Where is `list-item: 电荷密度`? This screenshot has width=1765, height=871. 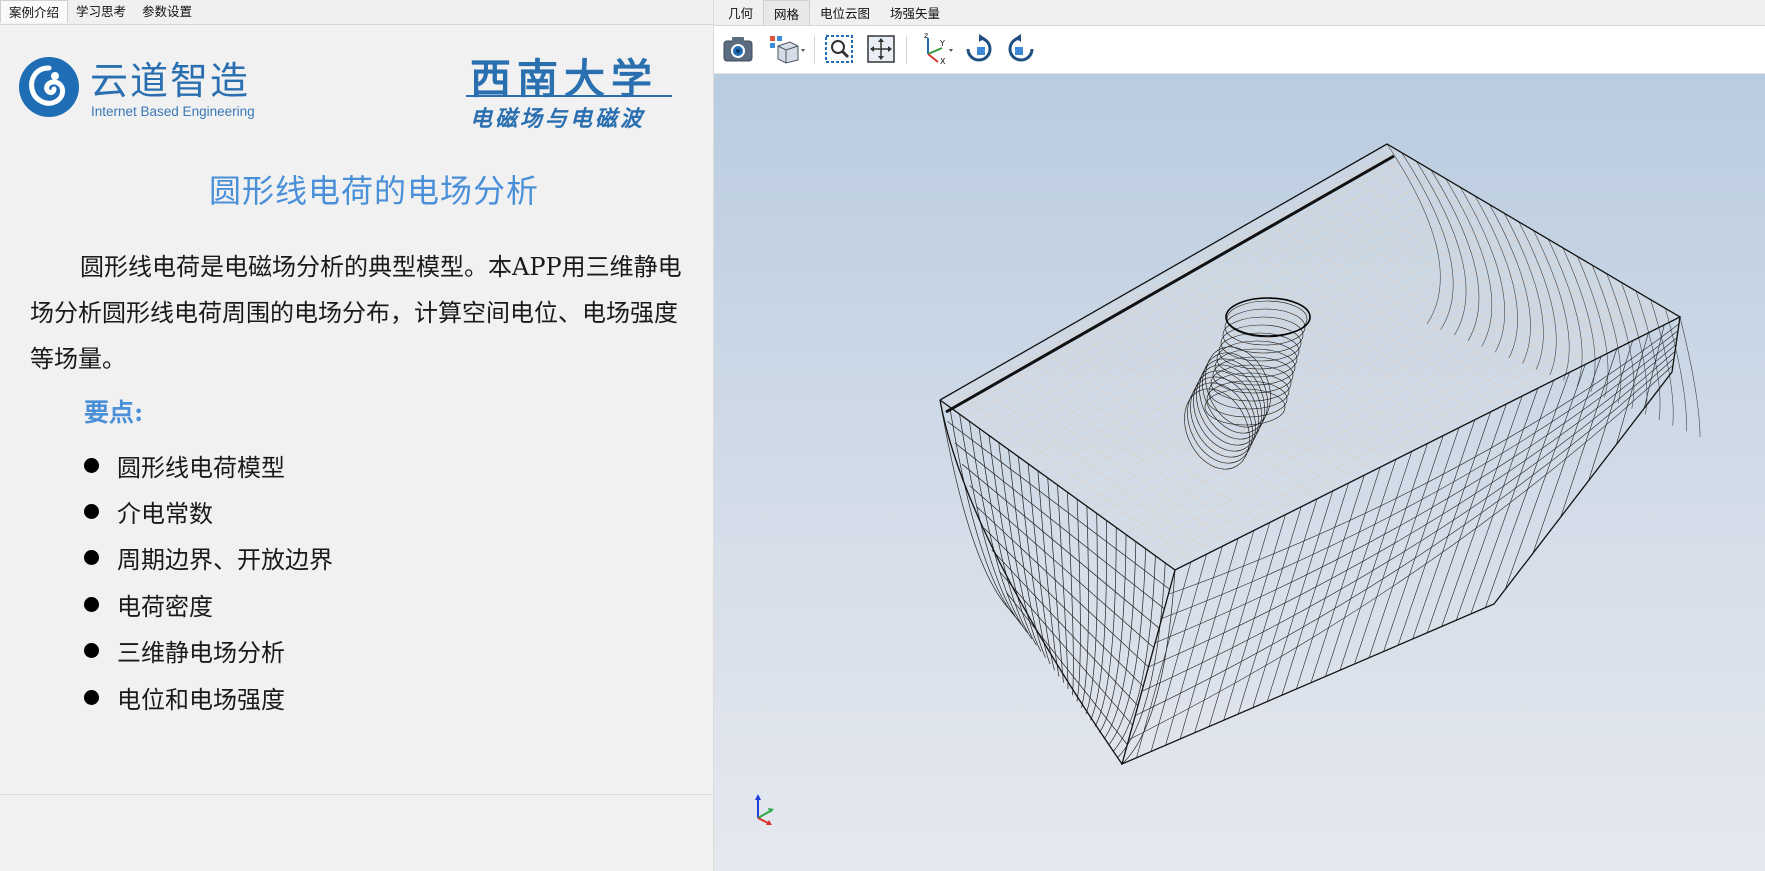
list-item: 电荷密度 is located at coordinates (208, 604).